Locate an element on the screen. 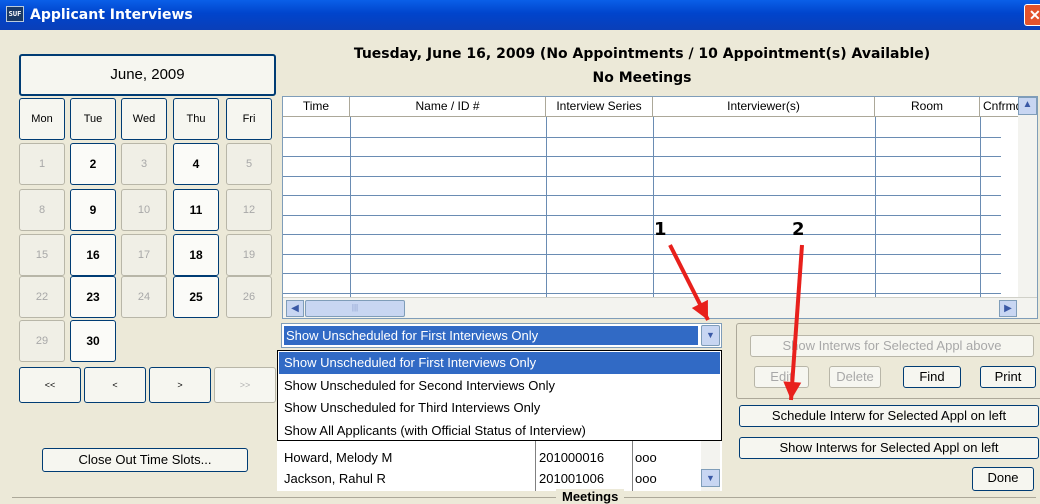 This screenshot has height=504, width=1040. arrow-shaft is located at coordinates (796, 322).